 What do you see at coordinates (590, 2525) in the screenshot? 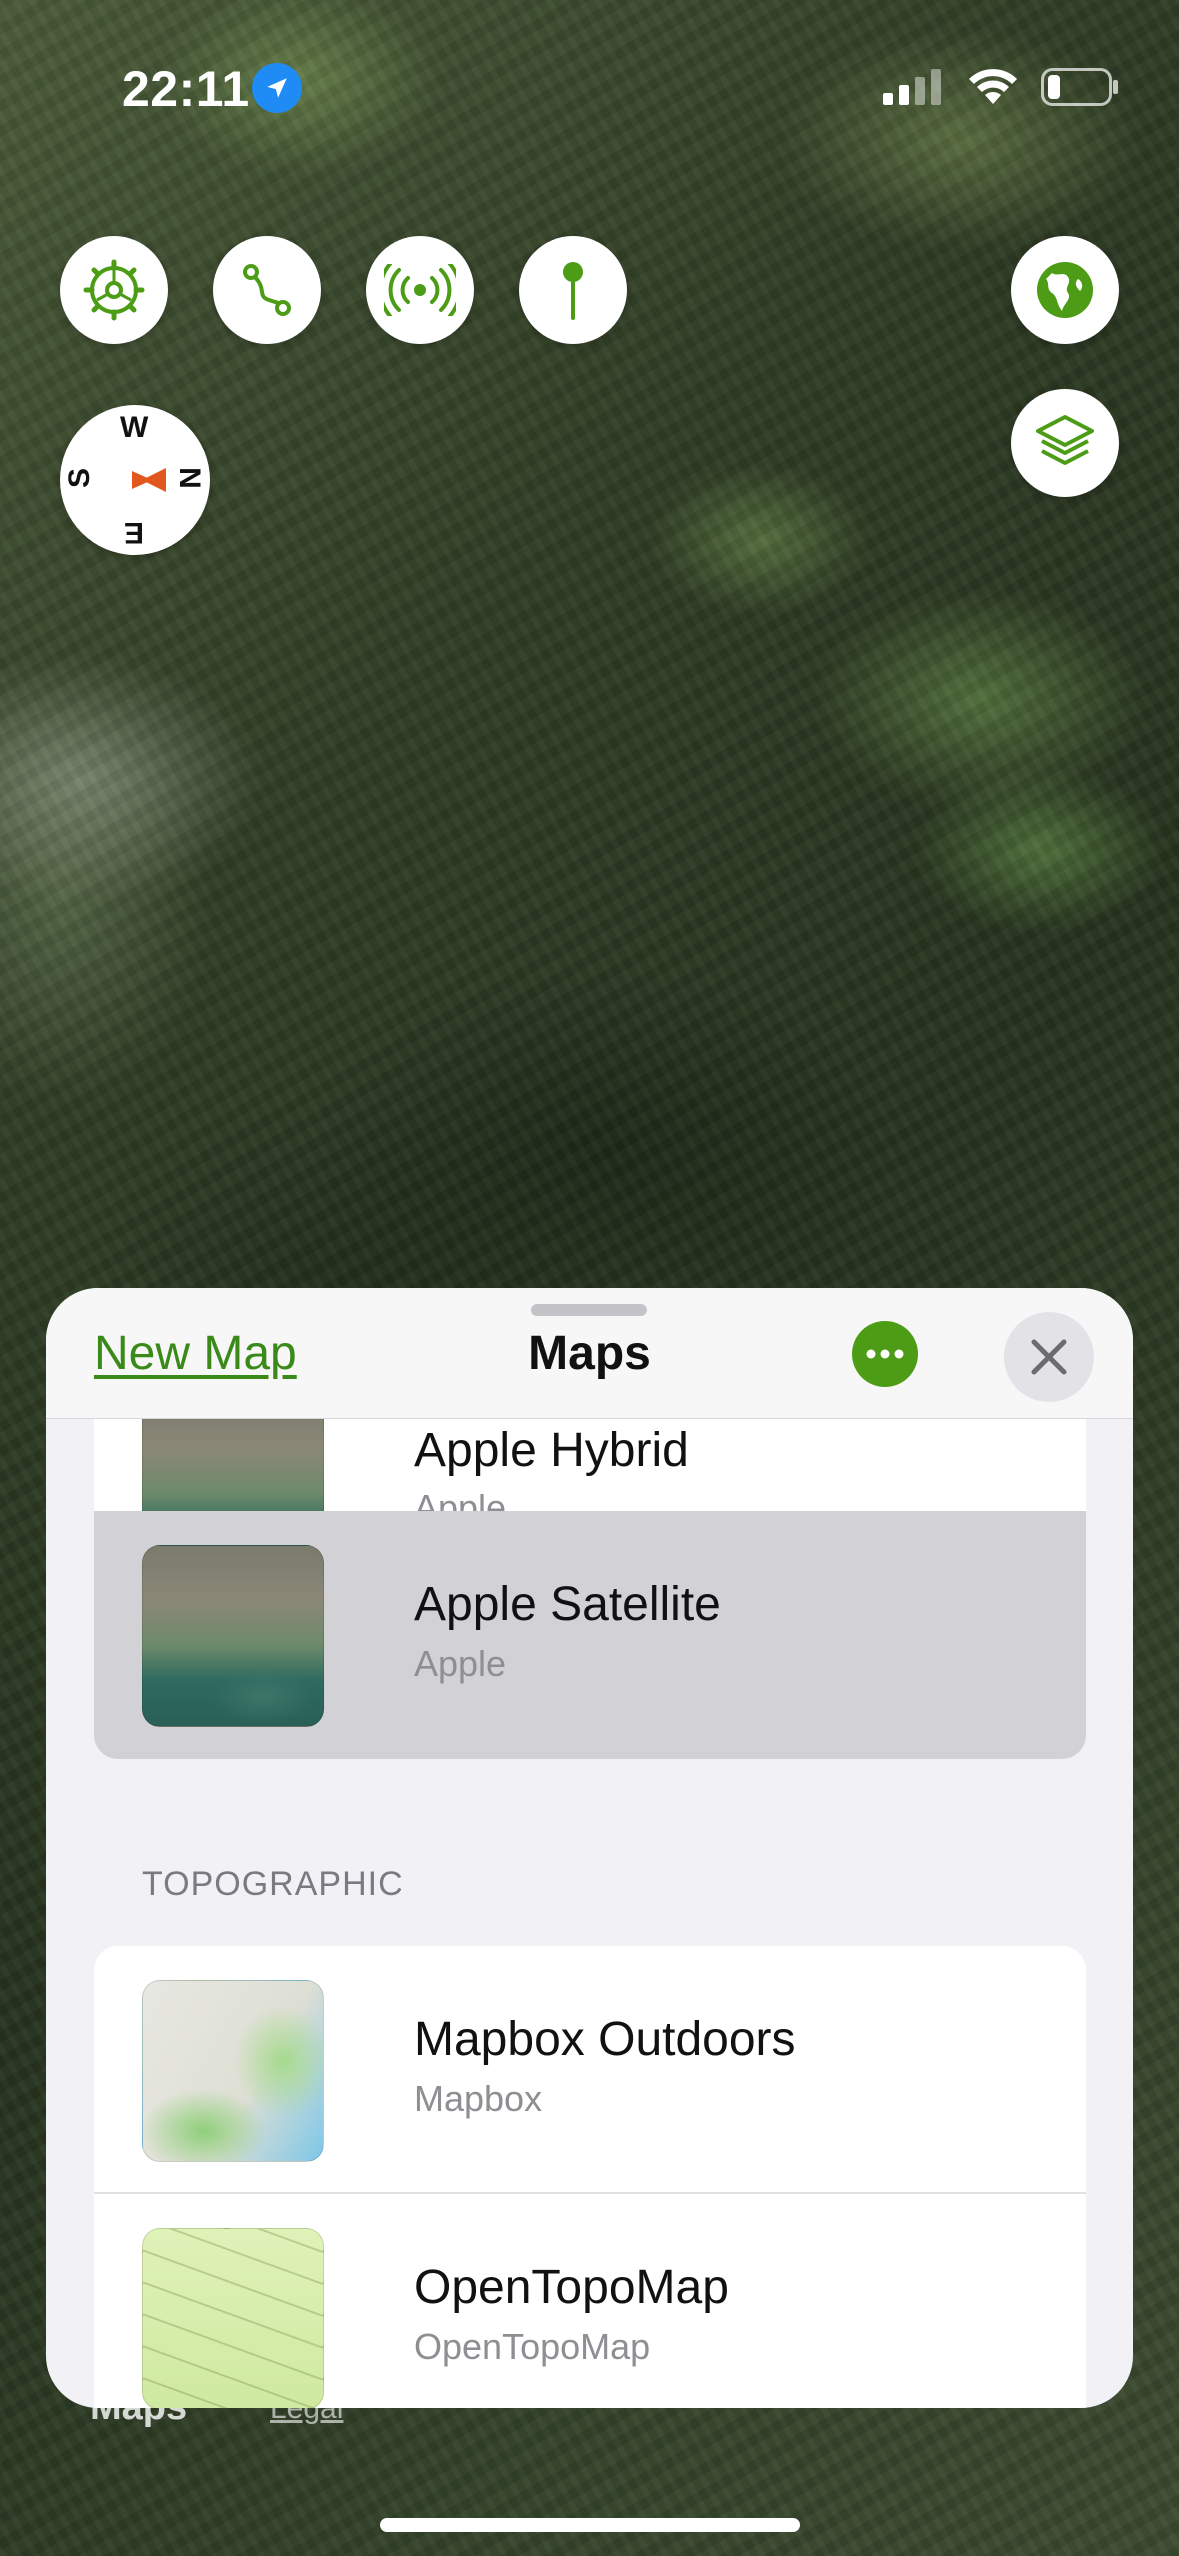
I see `home-indicator` at bounding box center [590, 2525].